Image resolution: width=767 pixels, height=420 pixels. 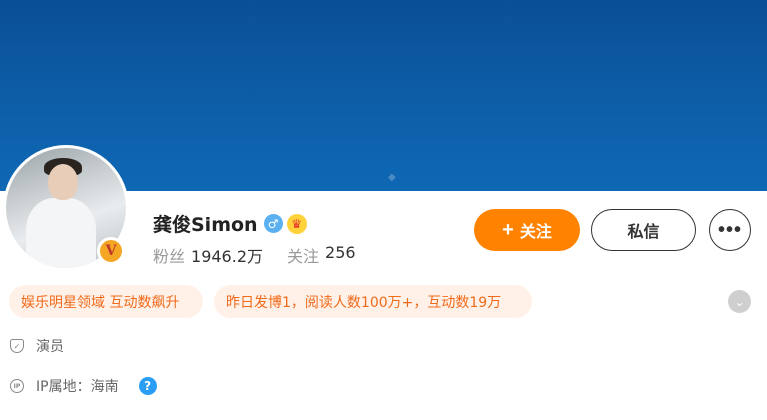 What do you see at coordinates (17, 386) in the screenshot?
I see `ip-icon: IP` at bounding box center [17, 386].